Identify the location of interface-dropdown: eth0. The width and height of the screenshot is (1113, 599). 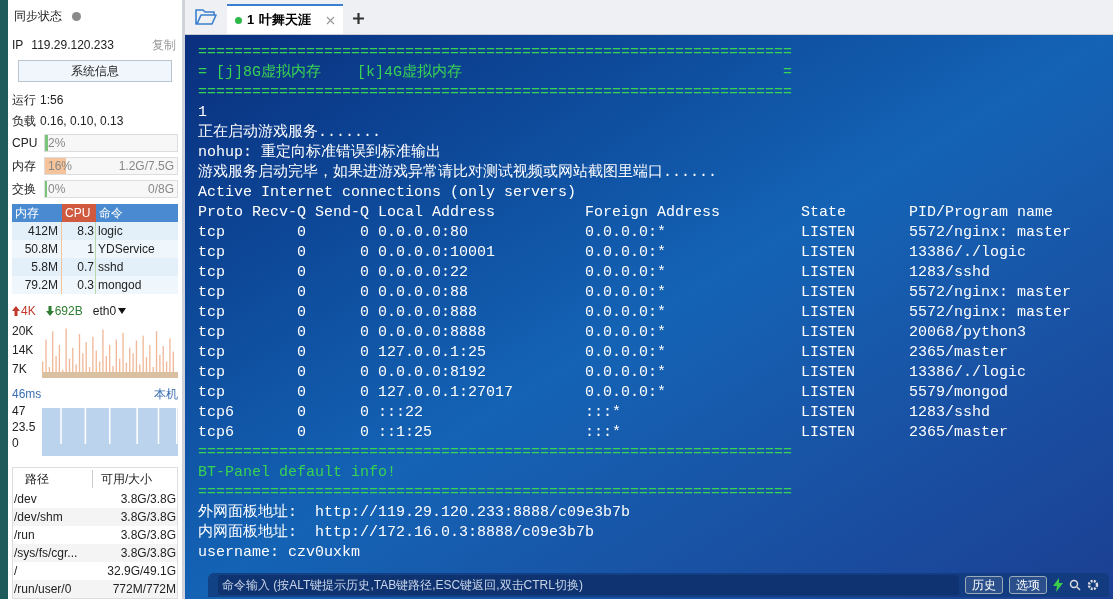
(109, 311).